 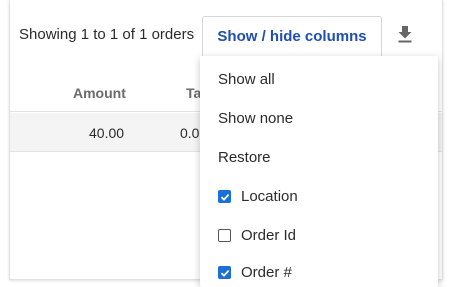 What do you see at coordinates (224, 235) in the screenshot?
I see `order-id-checkbox` at bounding box center [224, 235].